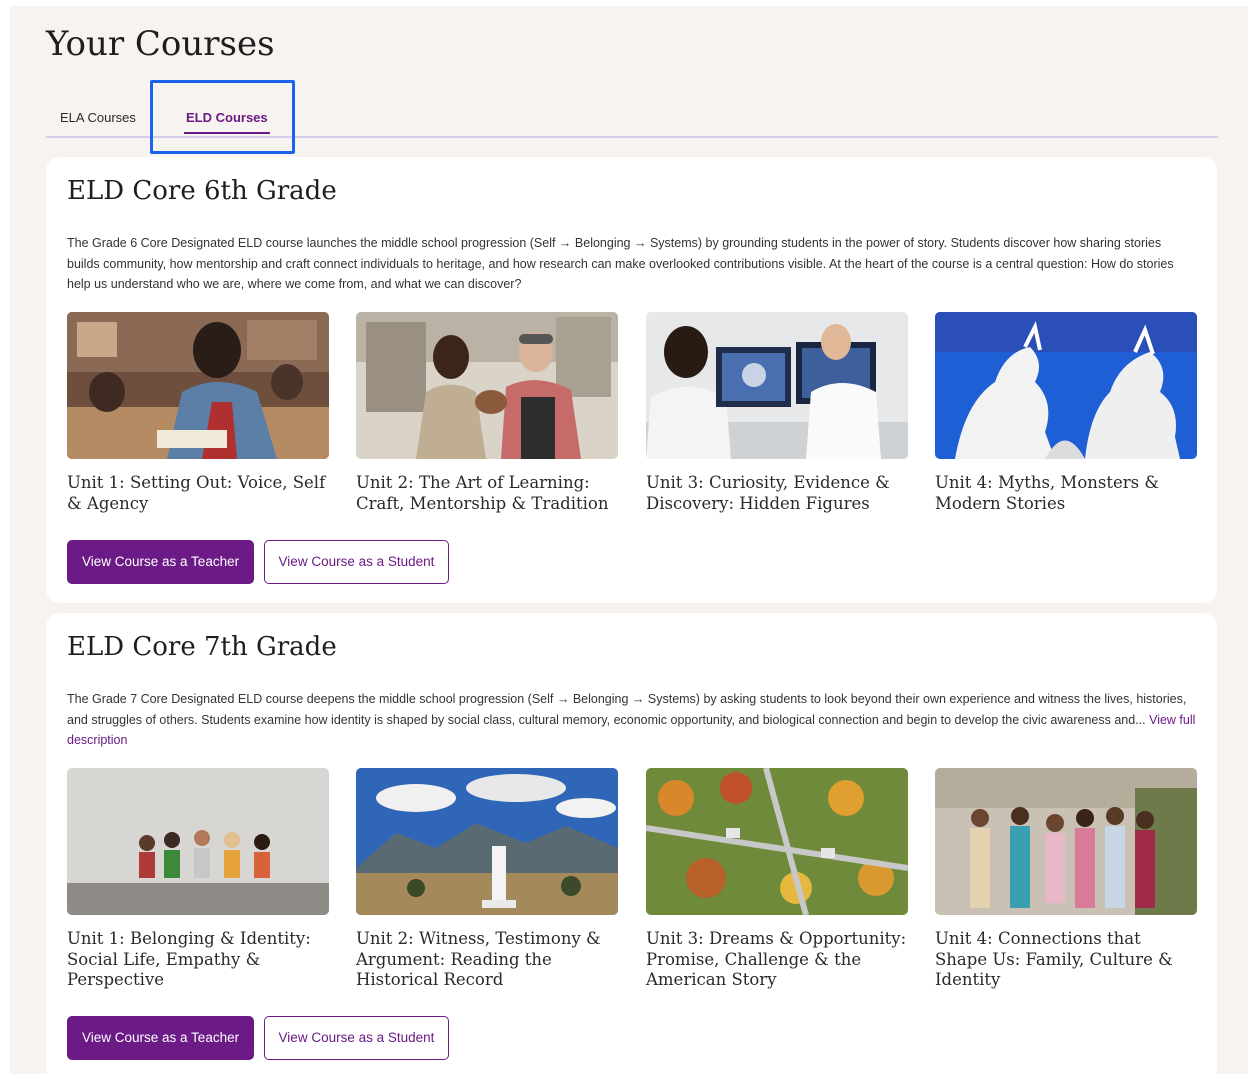 Image resolution: width=1250 pixels, height=1083 pixels. Describe the element at coordinates (487, 841) in the screenshot. I see `unit-image-mountain-monument` at that location.